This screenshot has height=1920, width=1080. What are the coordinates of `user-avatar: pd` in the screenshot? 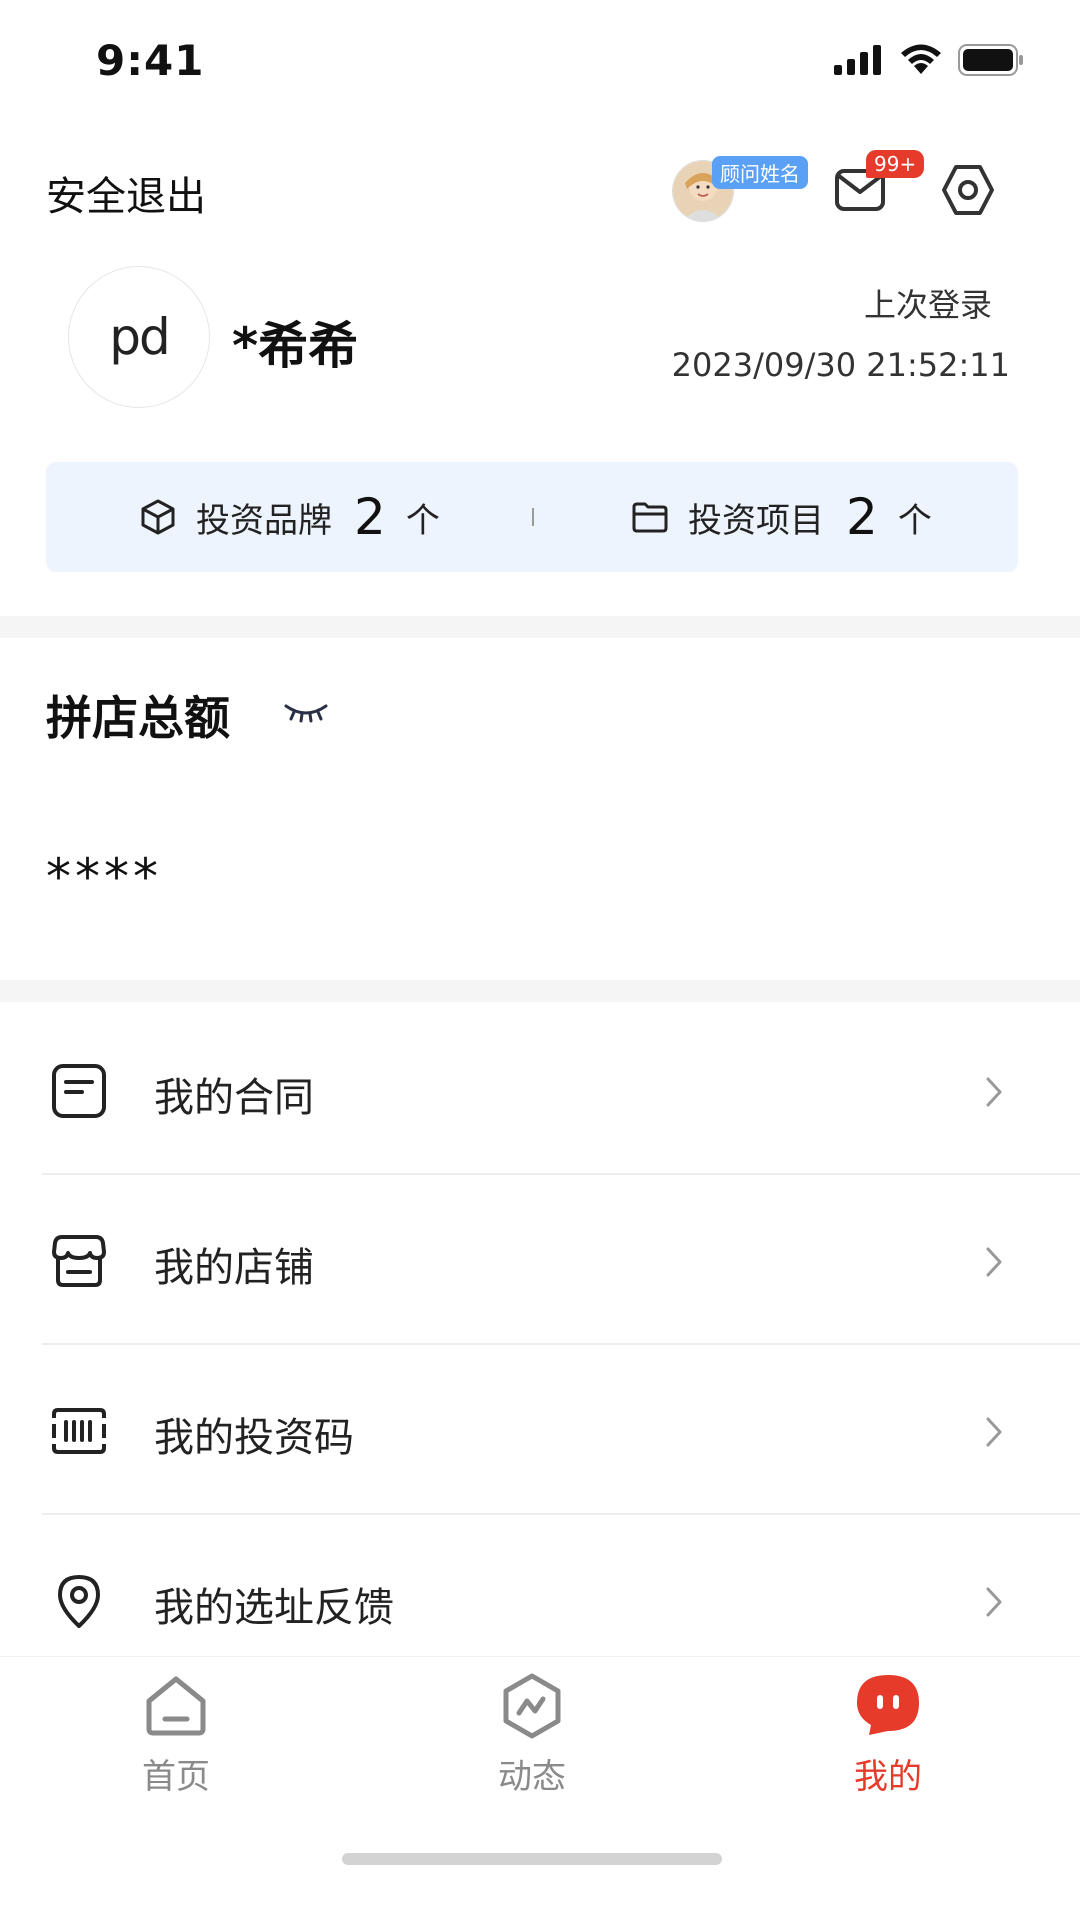 It's located at (139, 337).